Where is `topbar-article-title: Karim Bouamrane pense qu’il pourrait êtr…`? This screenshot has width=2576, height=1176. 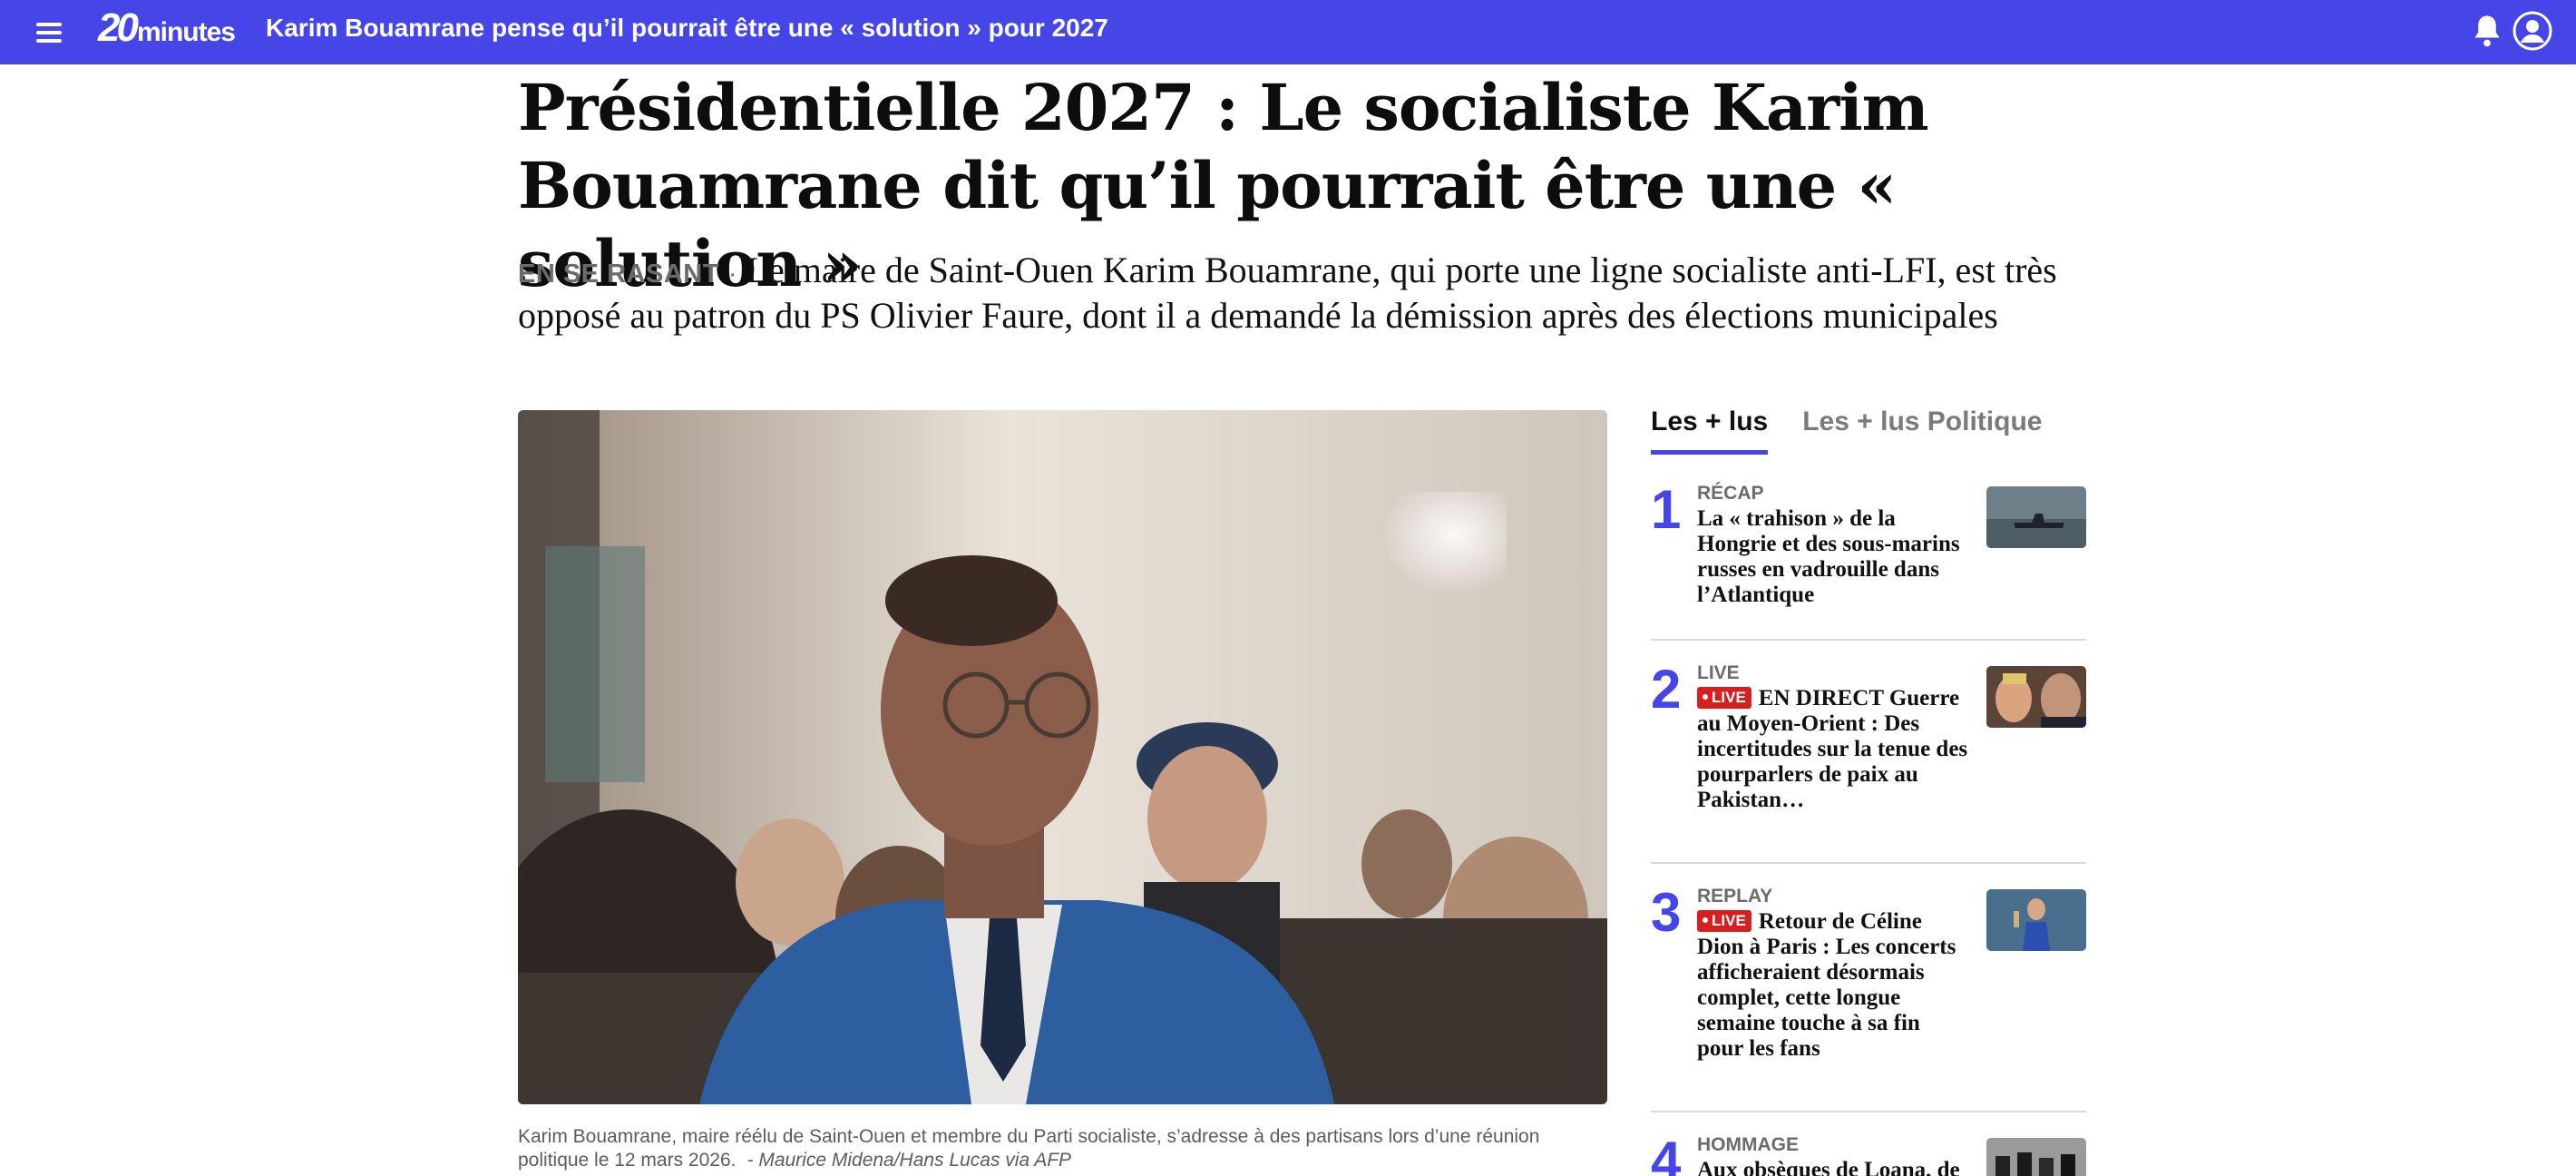
topbar-article-title: Karim Bouamrane pense qu’il pourrait êtr… is located at coordinates (687, 28).